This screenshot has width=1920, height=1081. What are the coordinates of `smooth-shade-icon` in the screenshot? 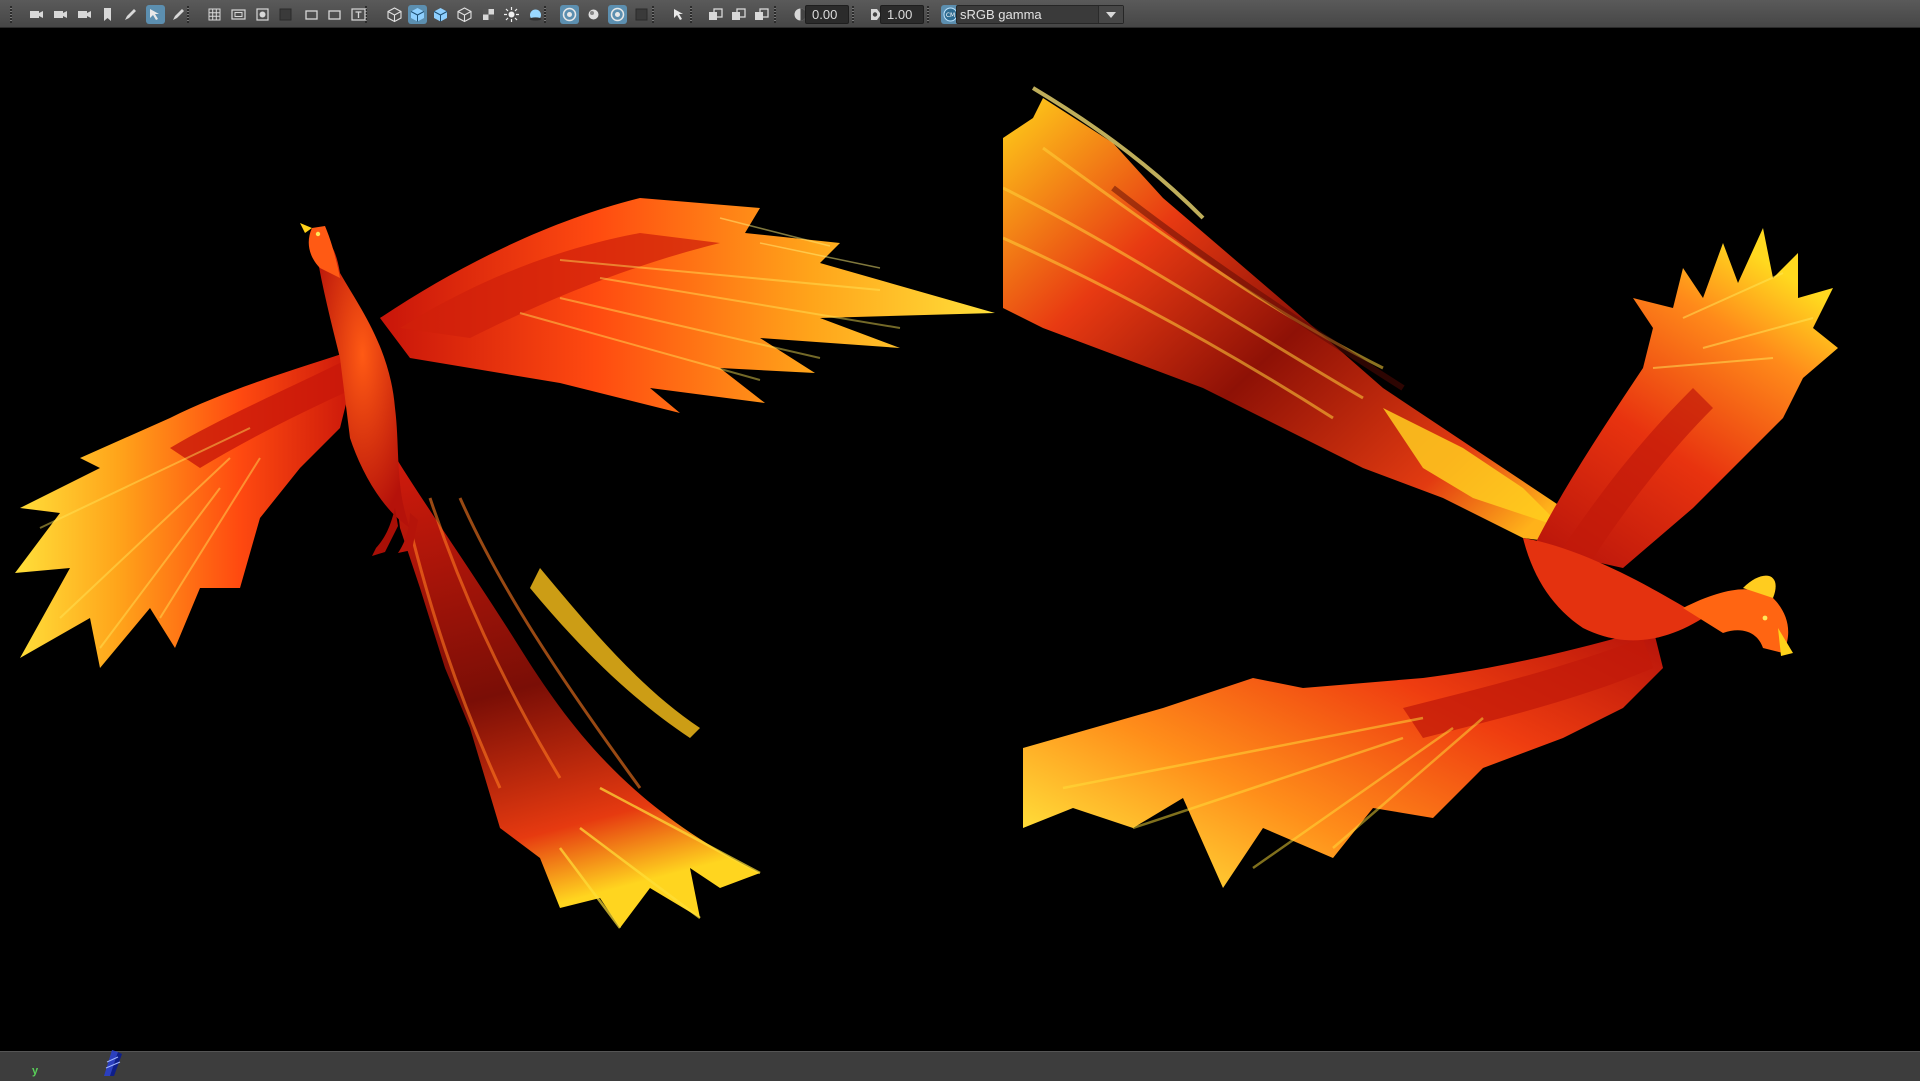 It's located at (417, 15).